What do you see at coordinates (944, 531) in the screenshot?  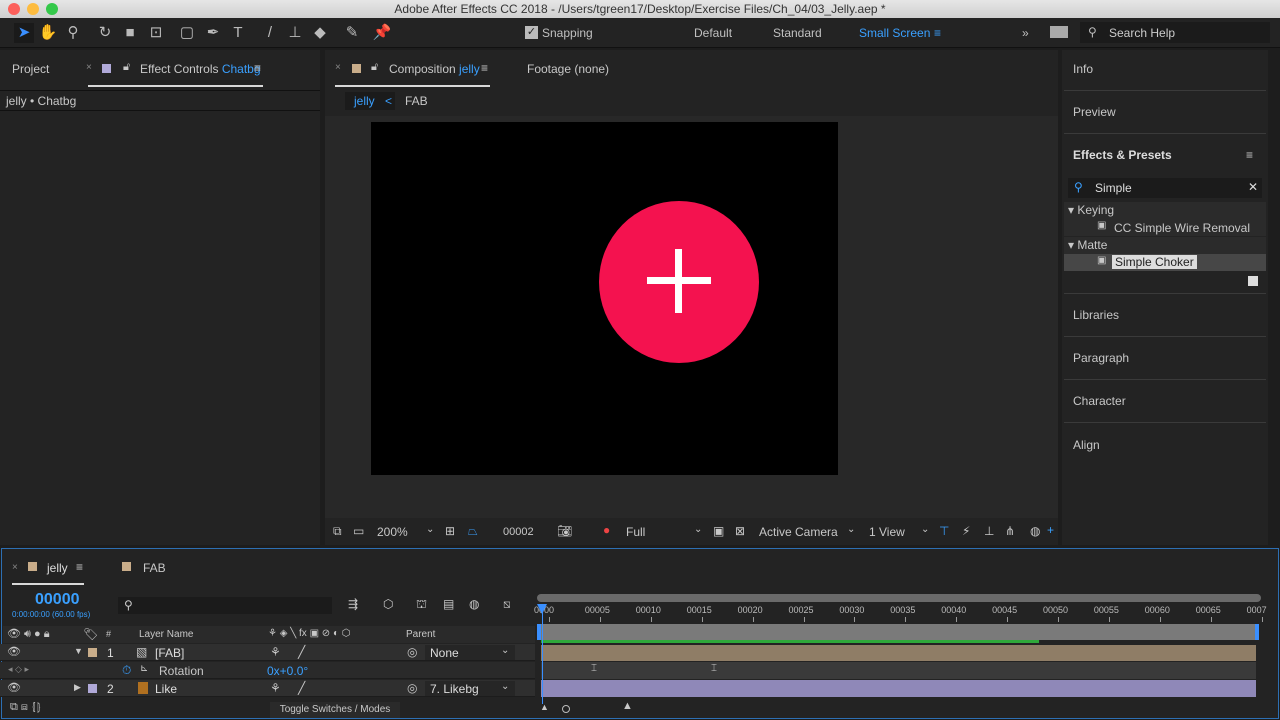 I see `toggle-pixel-aspect-icon: ⊤` at bounding box center [944, 531].